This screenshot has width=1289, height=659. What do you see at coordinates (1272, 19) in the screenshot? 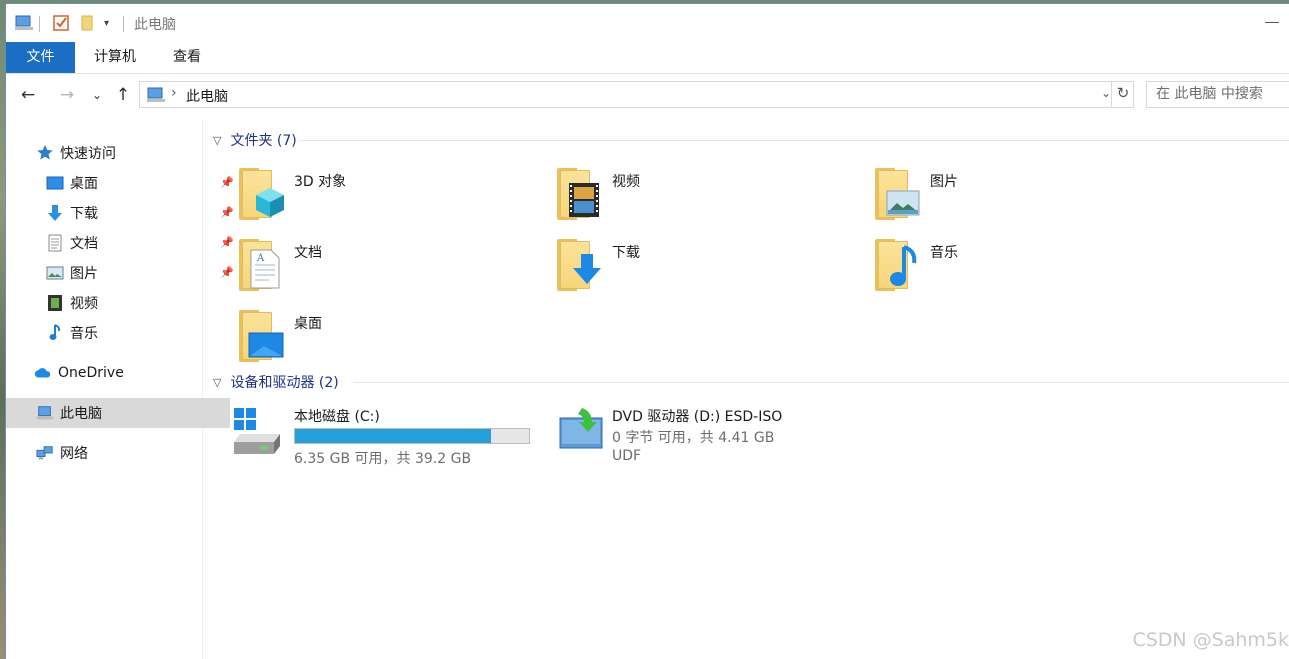
I see `minimize-button` at bounding box center [1272, 19].